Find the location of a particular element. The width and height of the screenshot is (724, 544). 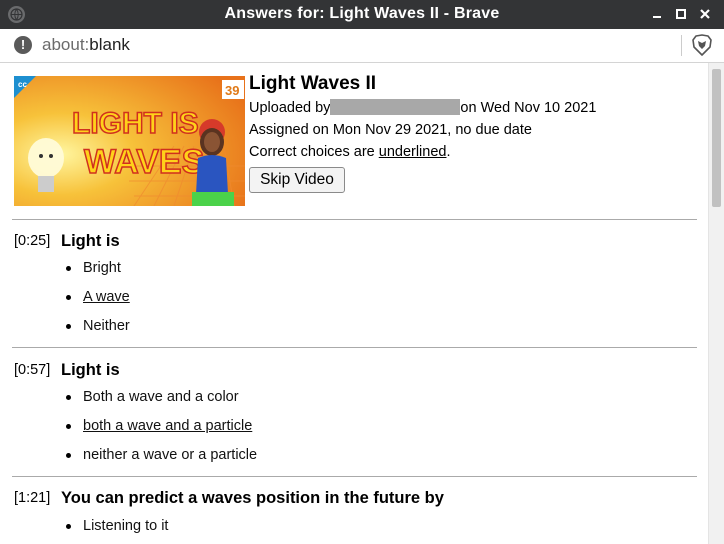

title-bar: Answers for: Light Waves II - Brave is located at coordinates (362, 14).